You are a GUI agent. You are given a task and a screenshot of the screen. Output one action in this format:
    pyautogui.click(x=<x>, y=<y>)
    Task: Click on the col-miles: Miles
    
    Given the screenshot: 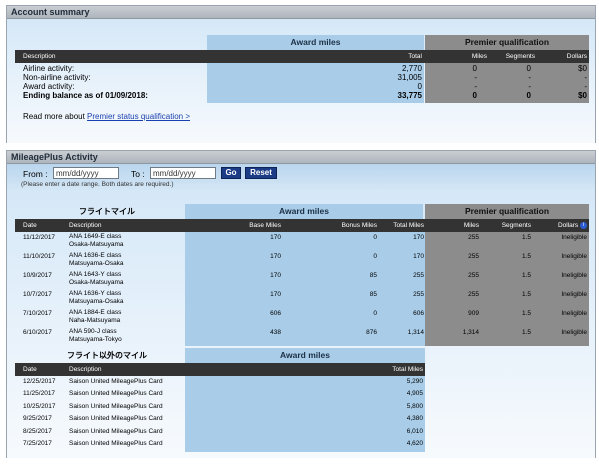 What is the action you would take?
    pyautogui.click(x=467, y=56)
    